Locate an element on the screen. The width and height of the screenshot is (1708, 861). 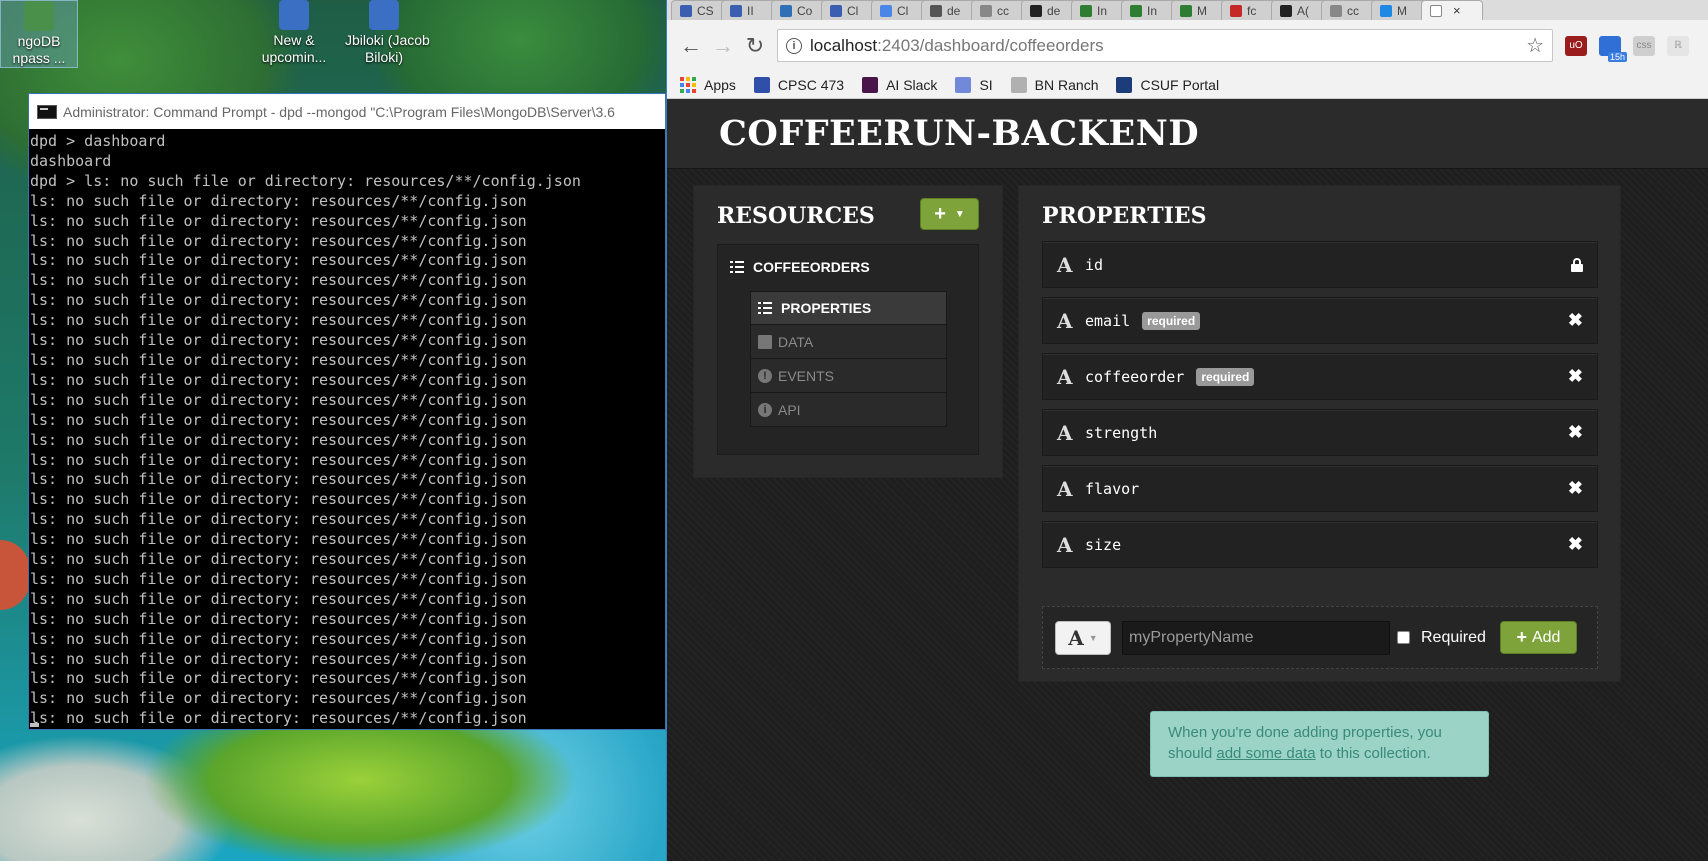
add-property-button: + Add is located at coordinates (1538, 637).